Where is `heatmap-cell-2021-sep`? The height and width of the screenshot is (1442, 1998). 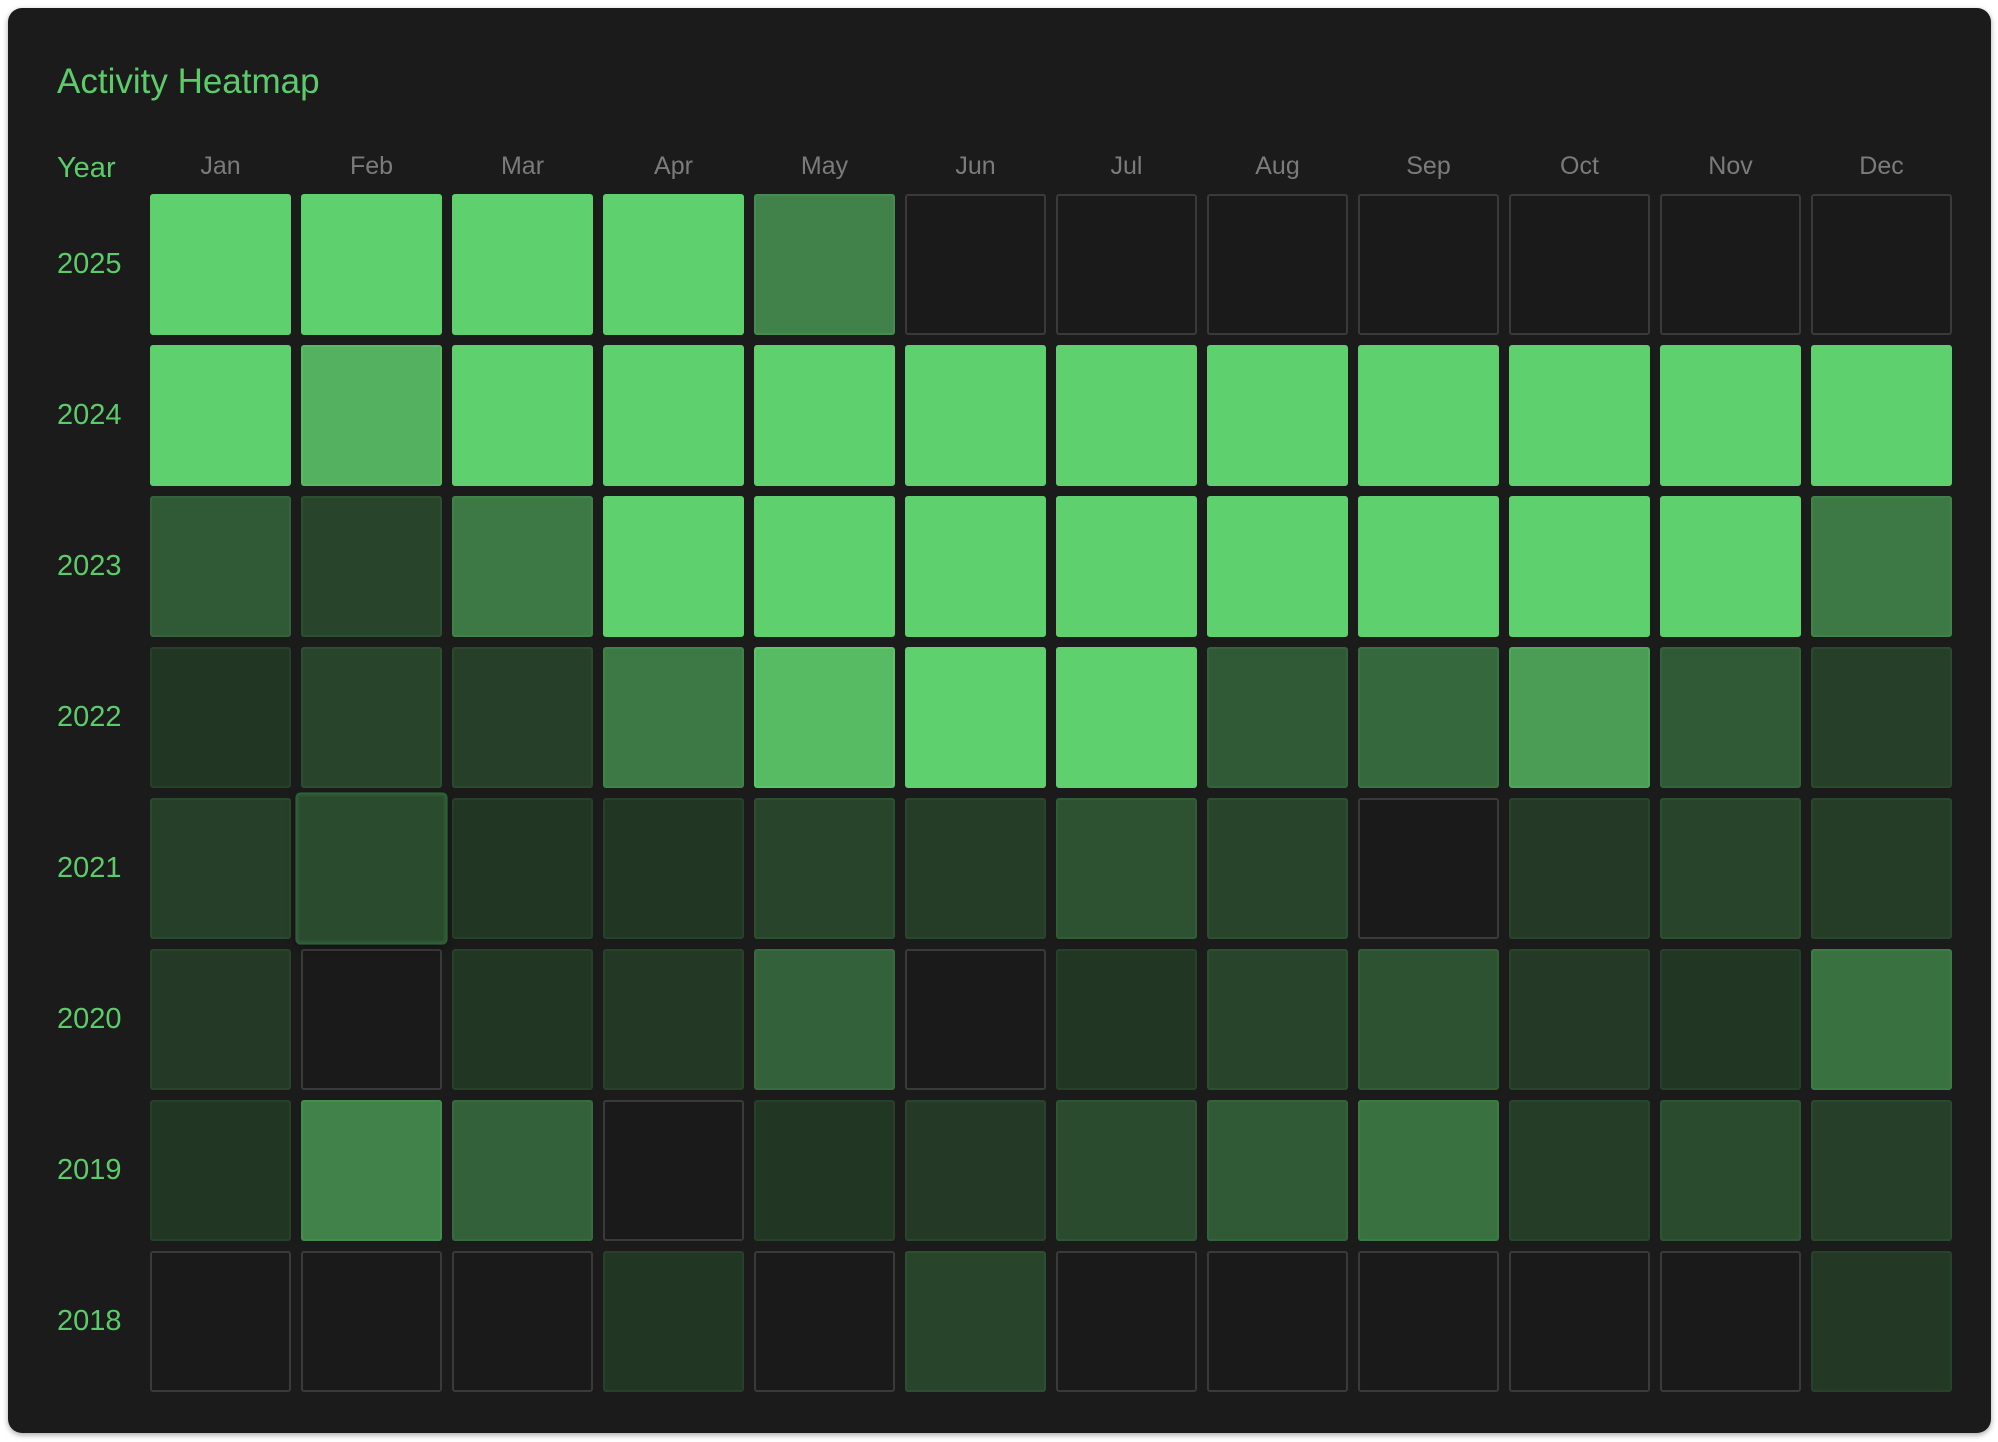
heatmap-cell-2021-sep is located at coordinates (1428, 868).